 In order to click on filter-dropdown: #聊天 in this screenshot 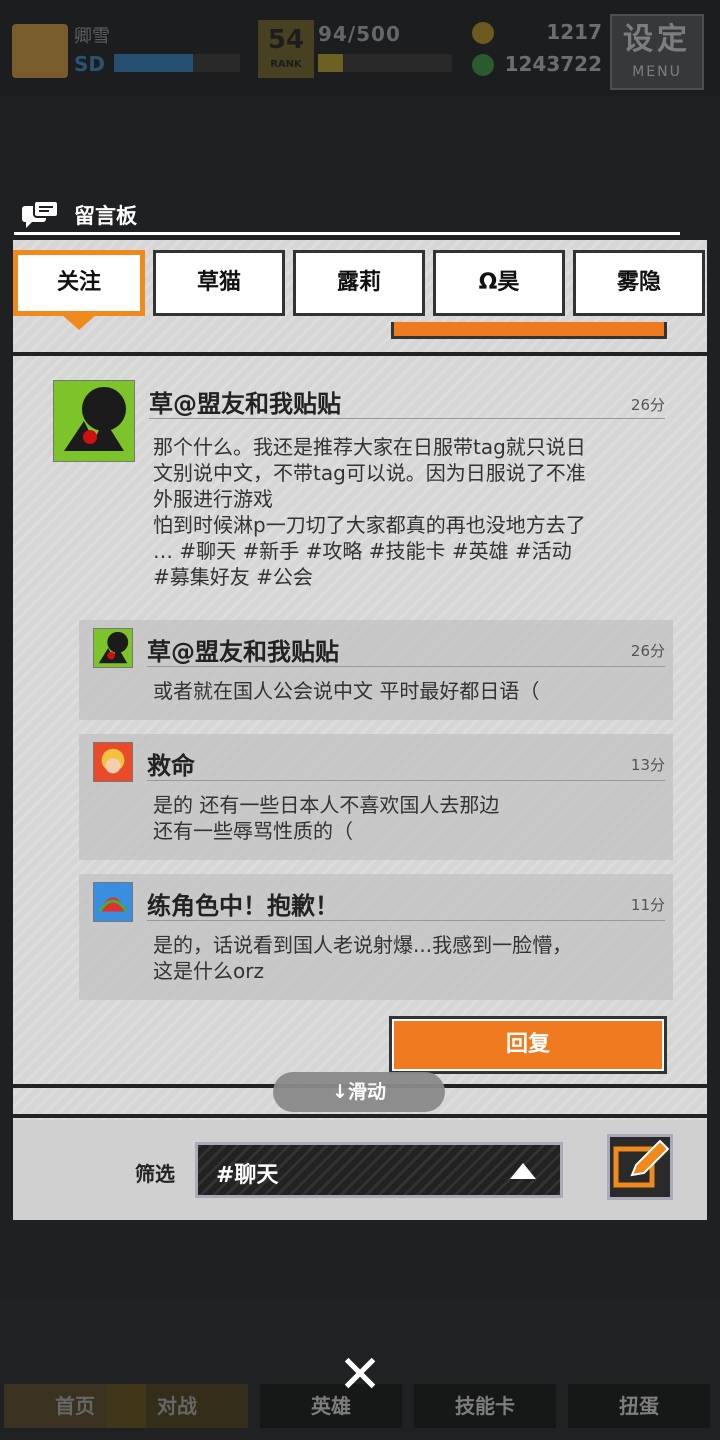, I will do `click(379, 1170)`.